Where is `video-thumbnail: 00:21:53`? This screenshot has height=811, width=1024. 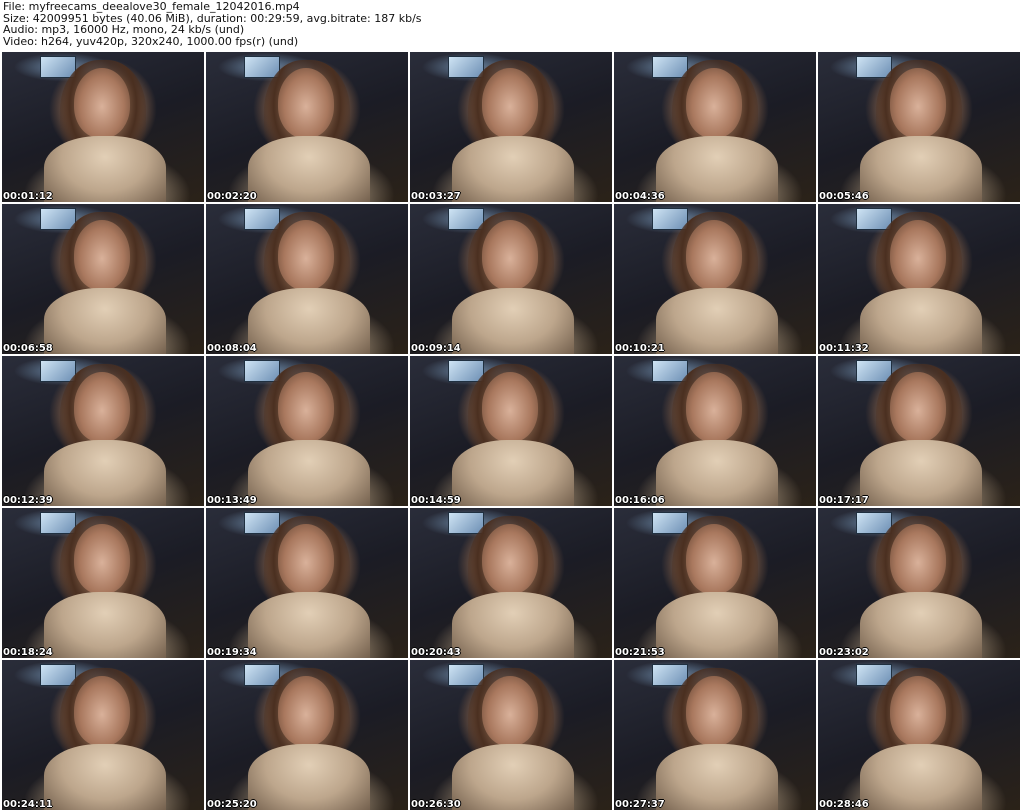 video-thumbnail: 00:21:53 is located at coordinates (715, 583).